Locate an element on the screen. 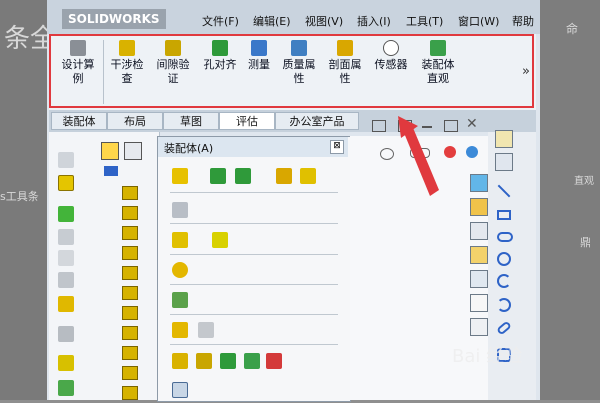 The height and width of the screenshot is (403, 600). appearances-icon is located at coordinates (479, 303).